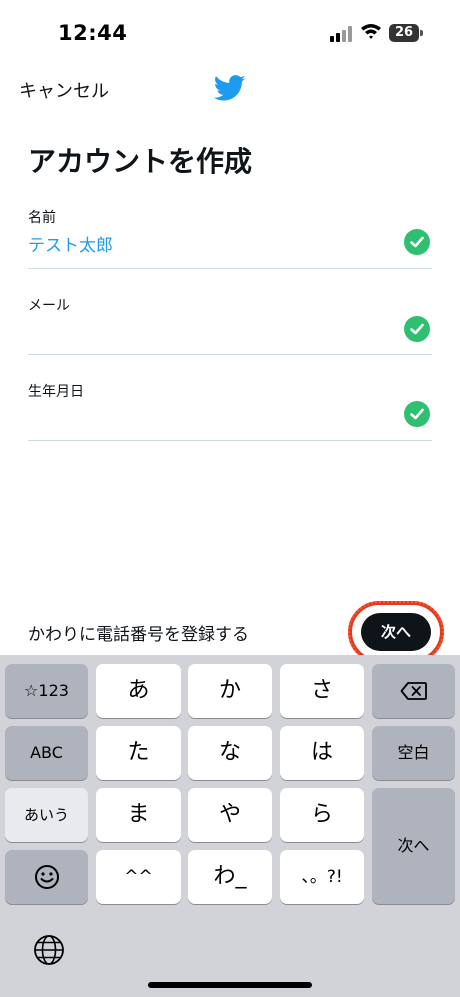 This screenshot has width=460, height=997. I want to click on delete-key, so click(413, 691).